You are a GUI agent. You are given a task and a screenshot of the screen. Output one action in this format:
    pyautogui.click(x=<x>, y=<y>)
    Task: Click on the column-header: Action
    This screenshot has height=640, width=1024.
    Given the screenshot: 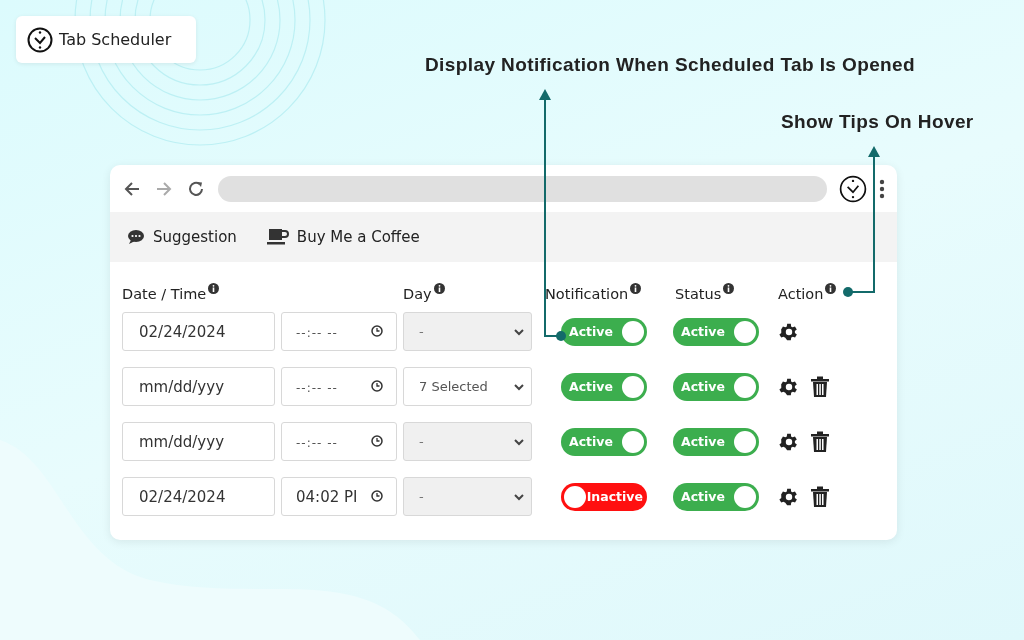 What is the action you would take?
    pyautogui.click(x=801, y=294)
    